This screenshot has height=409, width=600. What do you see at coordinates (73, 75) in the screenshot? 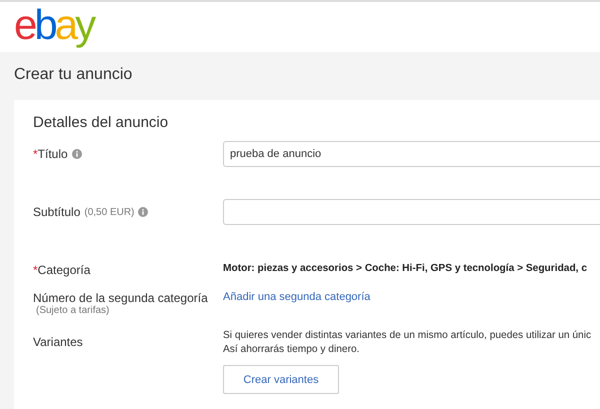
I see `page-title: Crear tu anuncio` at bounding box center [73, 75].